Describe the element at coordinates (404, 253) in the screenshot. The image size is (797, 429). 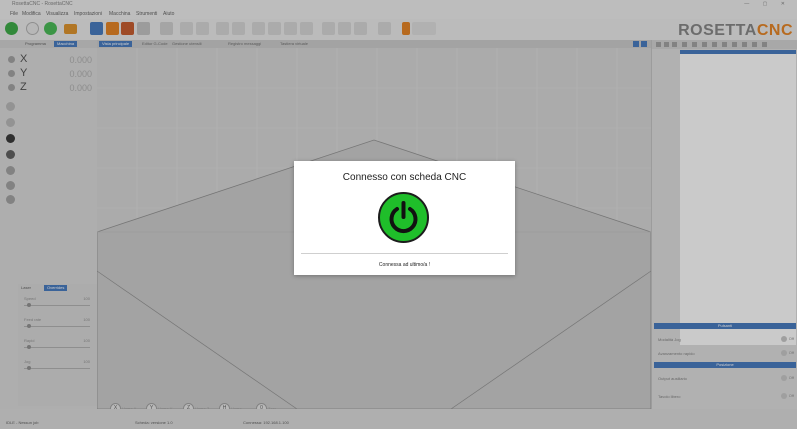
I see `dialog-separator` at that location.